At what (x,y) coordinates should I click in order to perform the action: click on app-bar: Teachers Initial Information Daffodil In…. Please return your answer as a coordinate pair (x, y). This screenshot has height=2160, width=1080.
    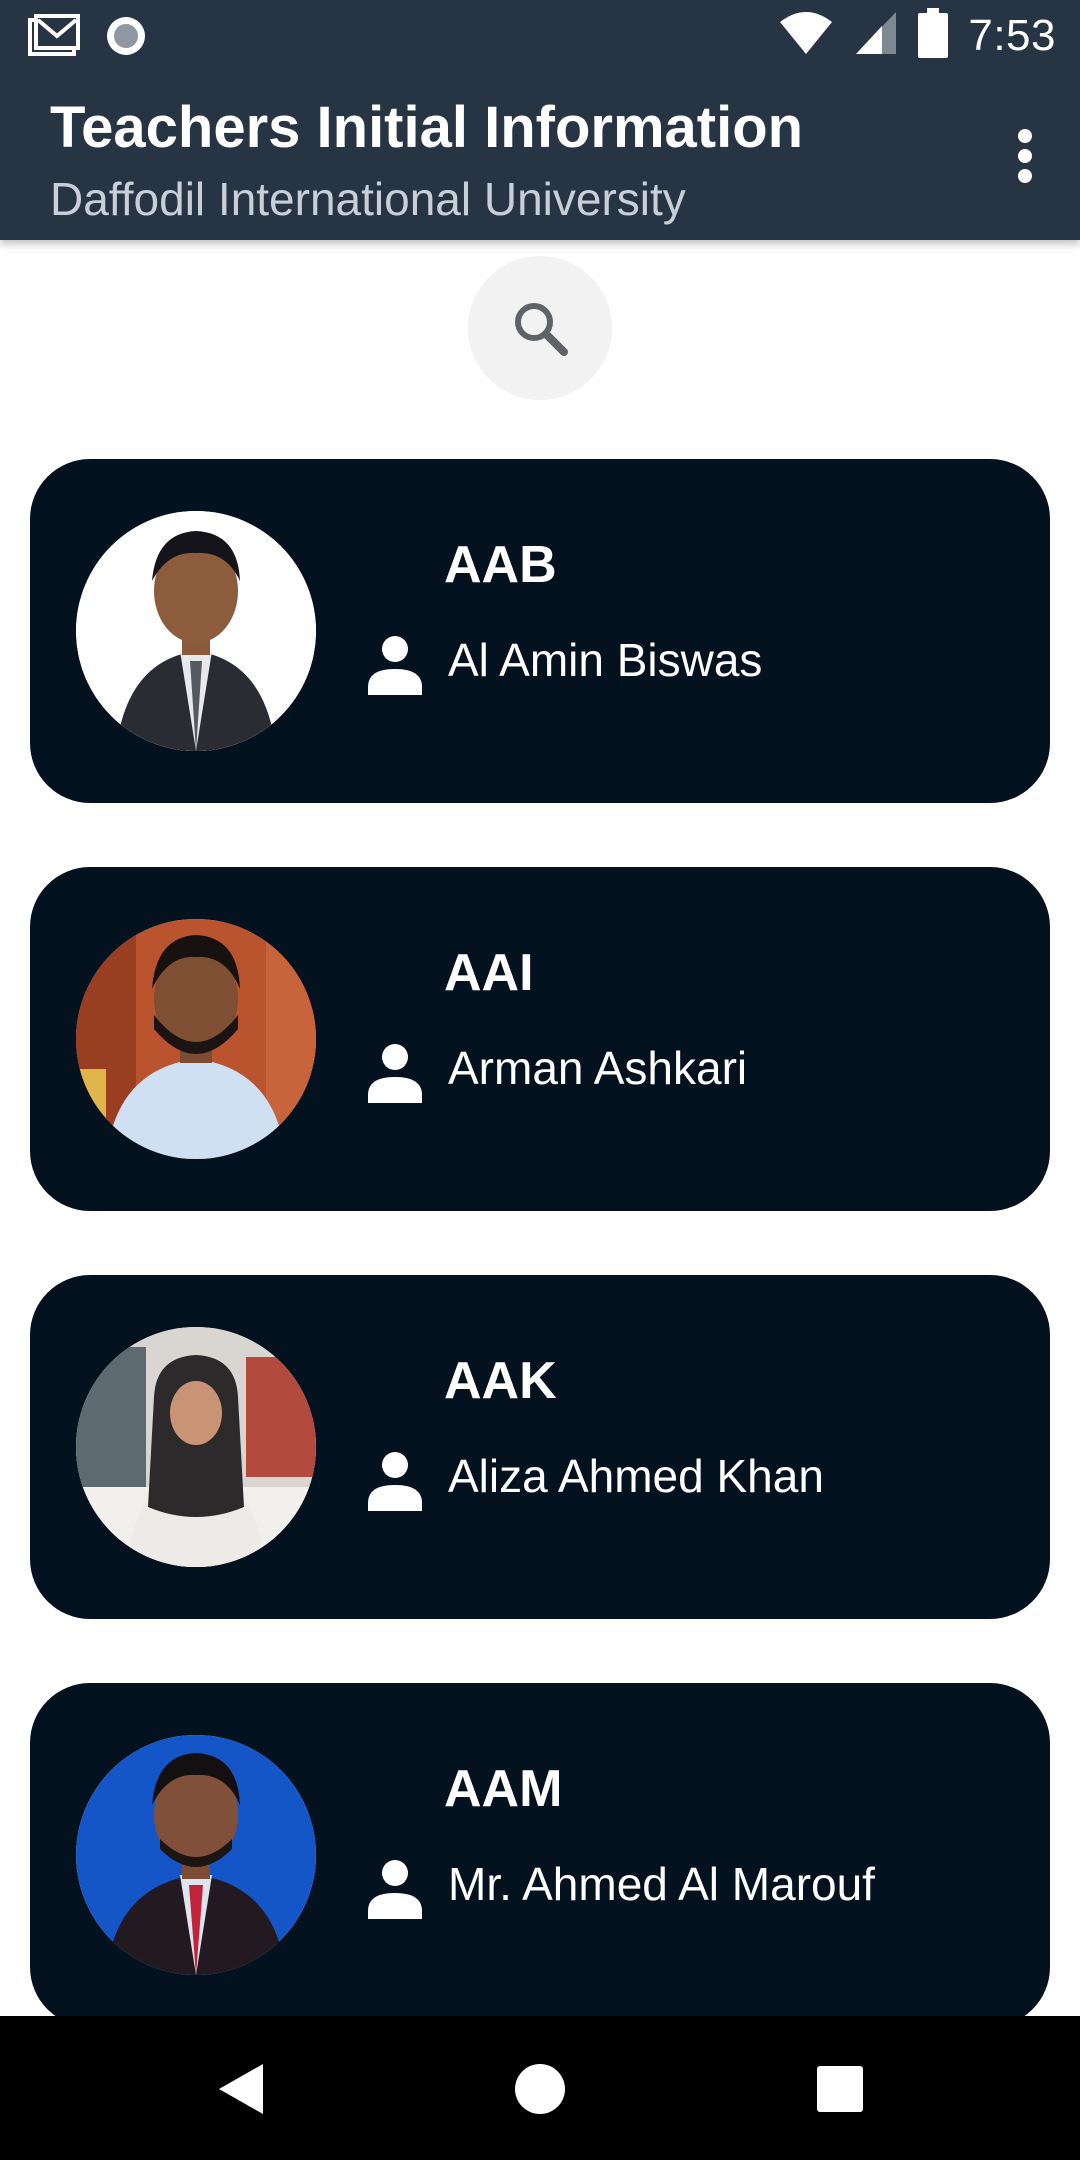
    Looking at the image, I should click on (540, 156).